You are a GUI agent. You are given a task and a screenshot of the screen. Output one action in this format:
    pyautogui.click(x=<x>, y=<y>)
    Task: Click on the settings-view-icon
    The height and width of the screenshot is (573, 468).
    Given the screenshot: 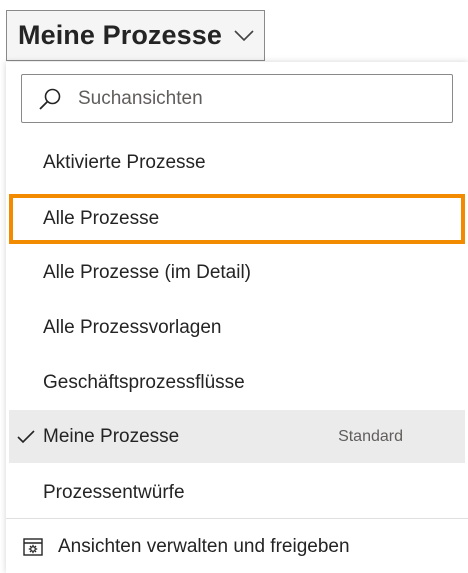 What is the action you would take?
    pyautogui.click(x=33, y=547)
    